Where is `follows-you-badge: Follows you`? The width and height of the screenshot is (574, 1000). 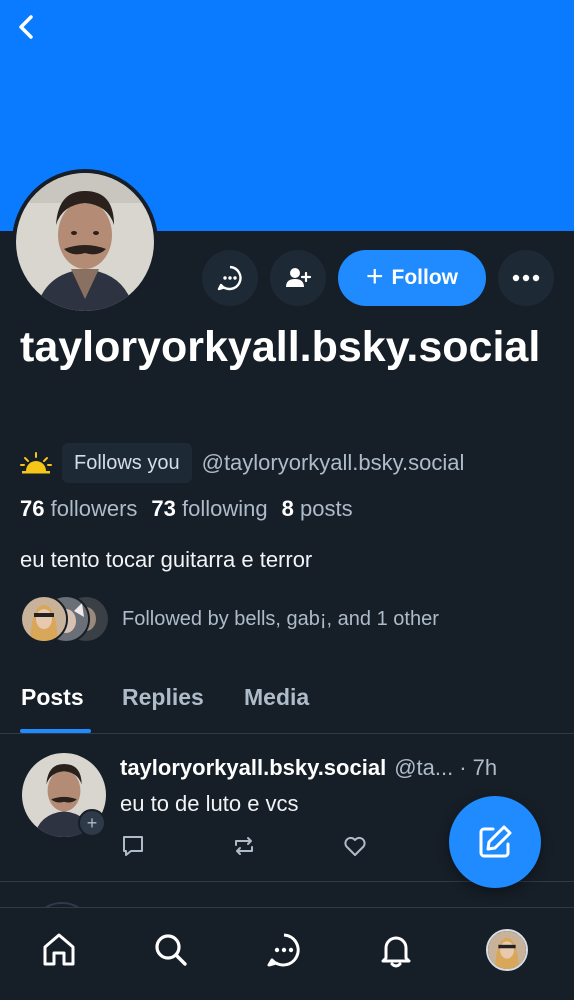 follows-you-badge: Follows you is located at coordinates (127, 463).